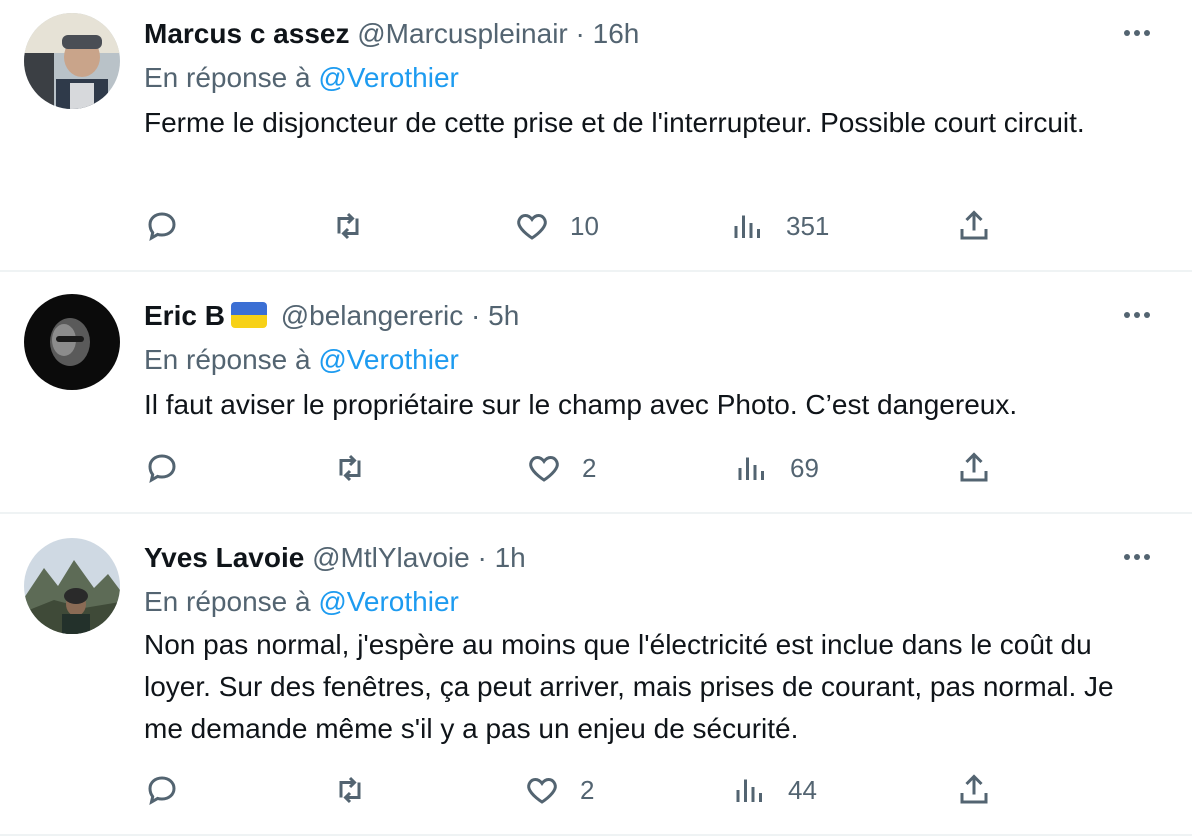  Describe the element at coordinates (616, 33) in the screenshot. I see `timestamp: 16h` at that location.